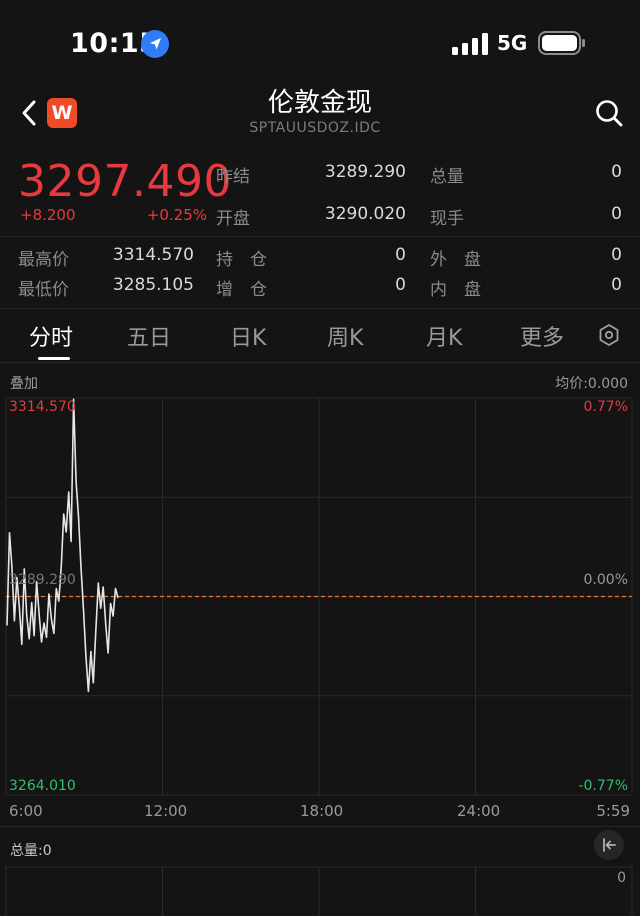  What do you see at coordinates (248, 336) in the screenshot?
I see `tab-day-k: 日K` at bounding box center [248, 336].